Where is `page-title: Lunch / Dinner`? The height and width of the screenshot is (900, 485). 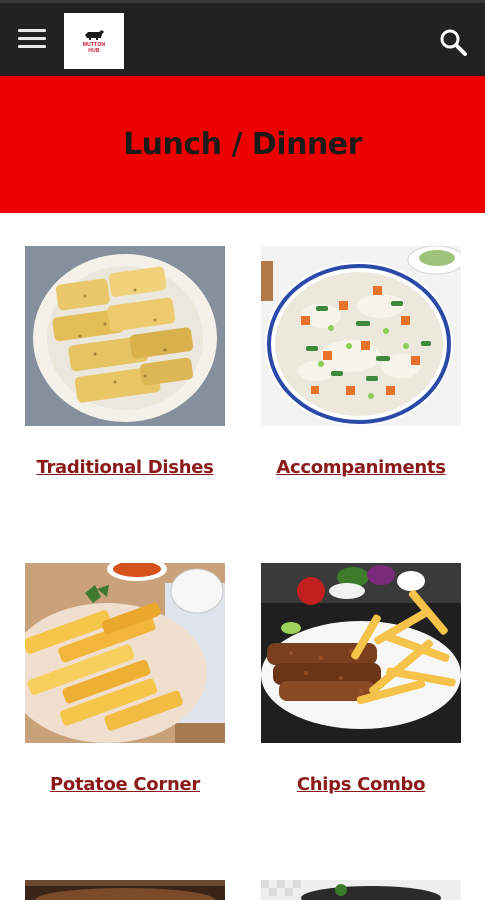 page-title: Lunch / Dinner is located at coordinates (242, 144).